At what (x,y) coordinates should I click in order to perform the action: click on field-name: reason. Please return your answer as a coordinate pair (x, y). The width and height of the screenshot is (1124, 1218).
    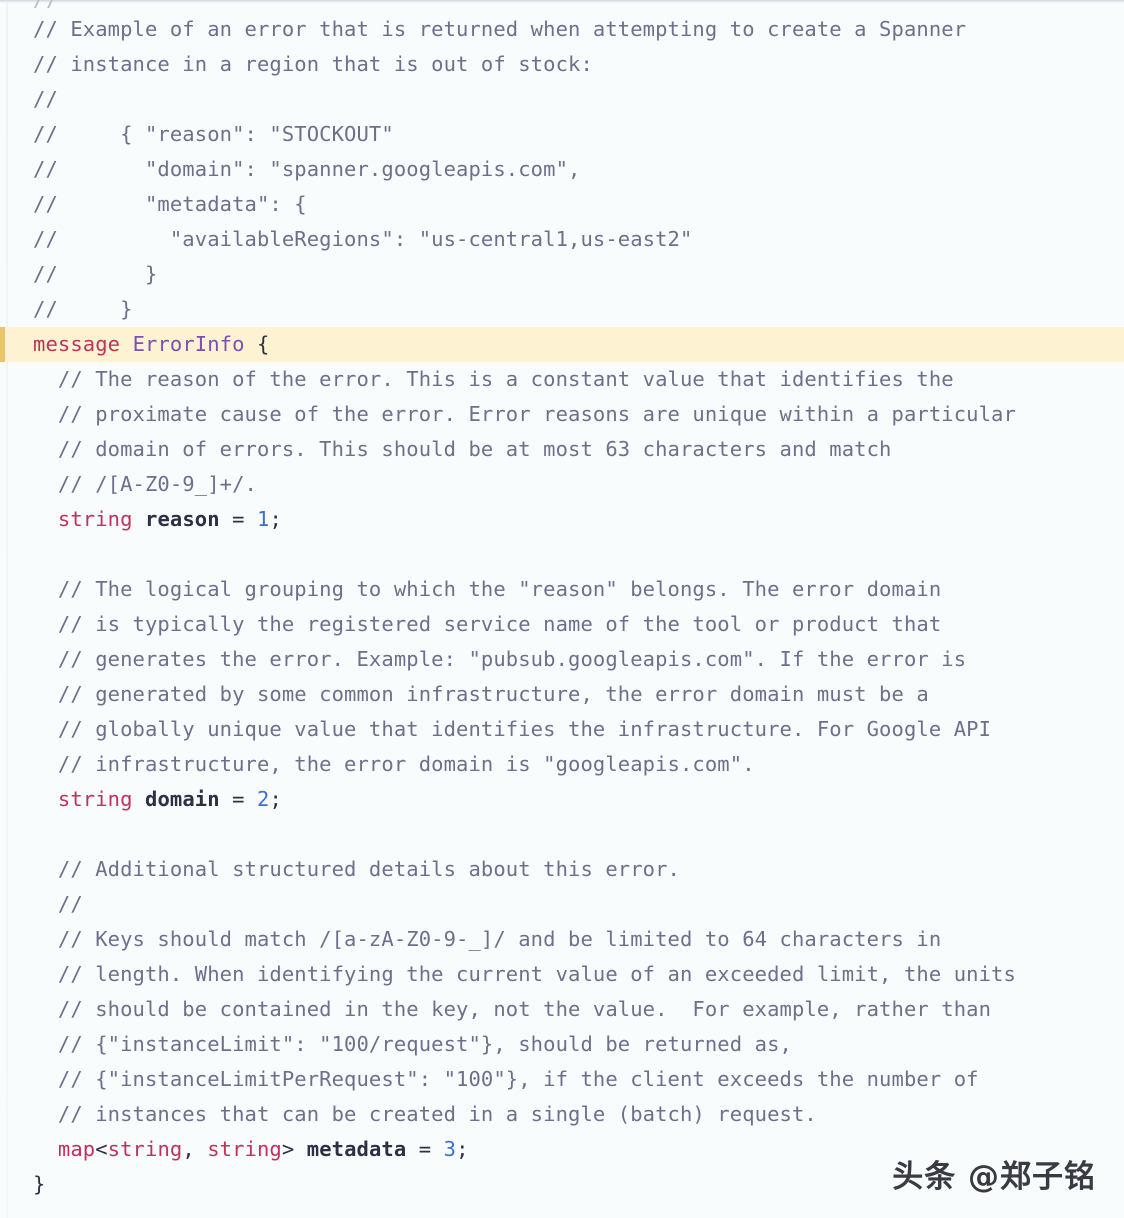
    Looking at the image, I should click on (182, 519).